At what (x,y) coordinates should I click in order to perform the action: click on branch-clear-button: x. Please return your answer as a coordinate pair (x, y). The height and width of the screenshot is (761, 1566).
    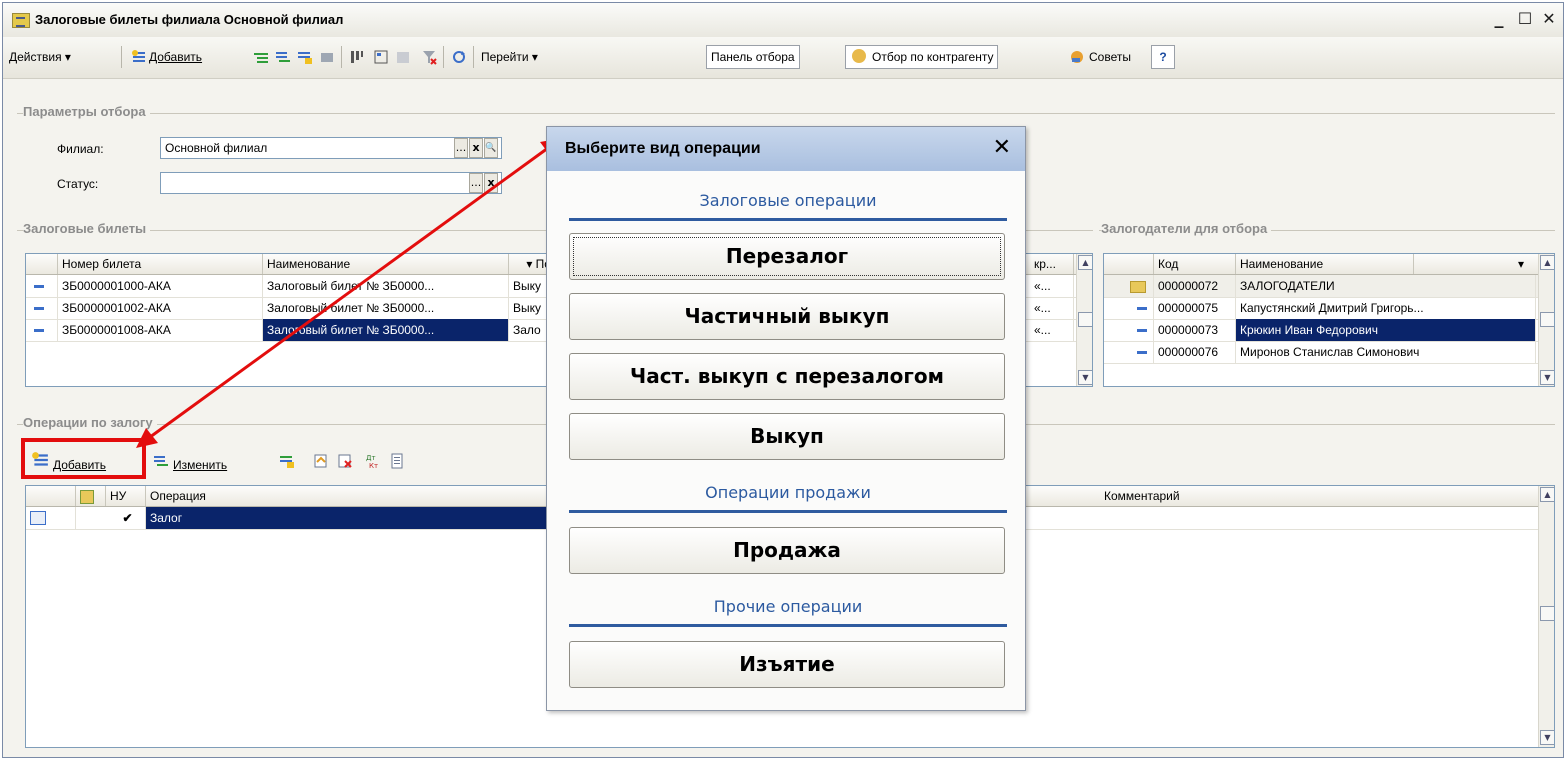
    Looking at the image, I should click on (476, 148).